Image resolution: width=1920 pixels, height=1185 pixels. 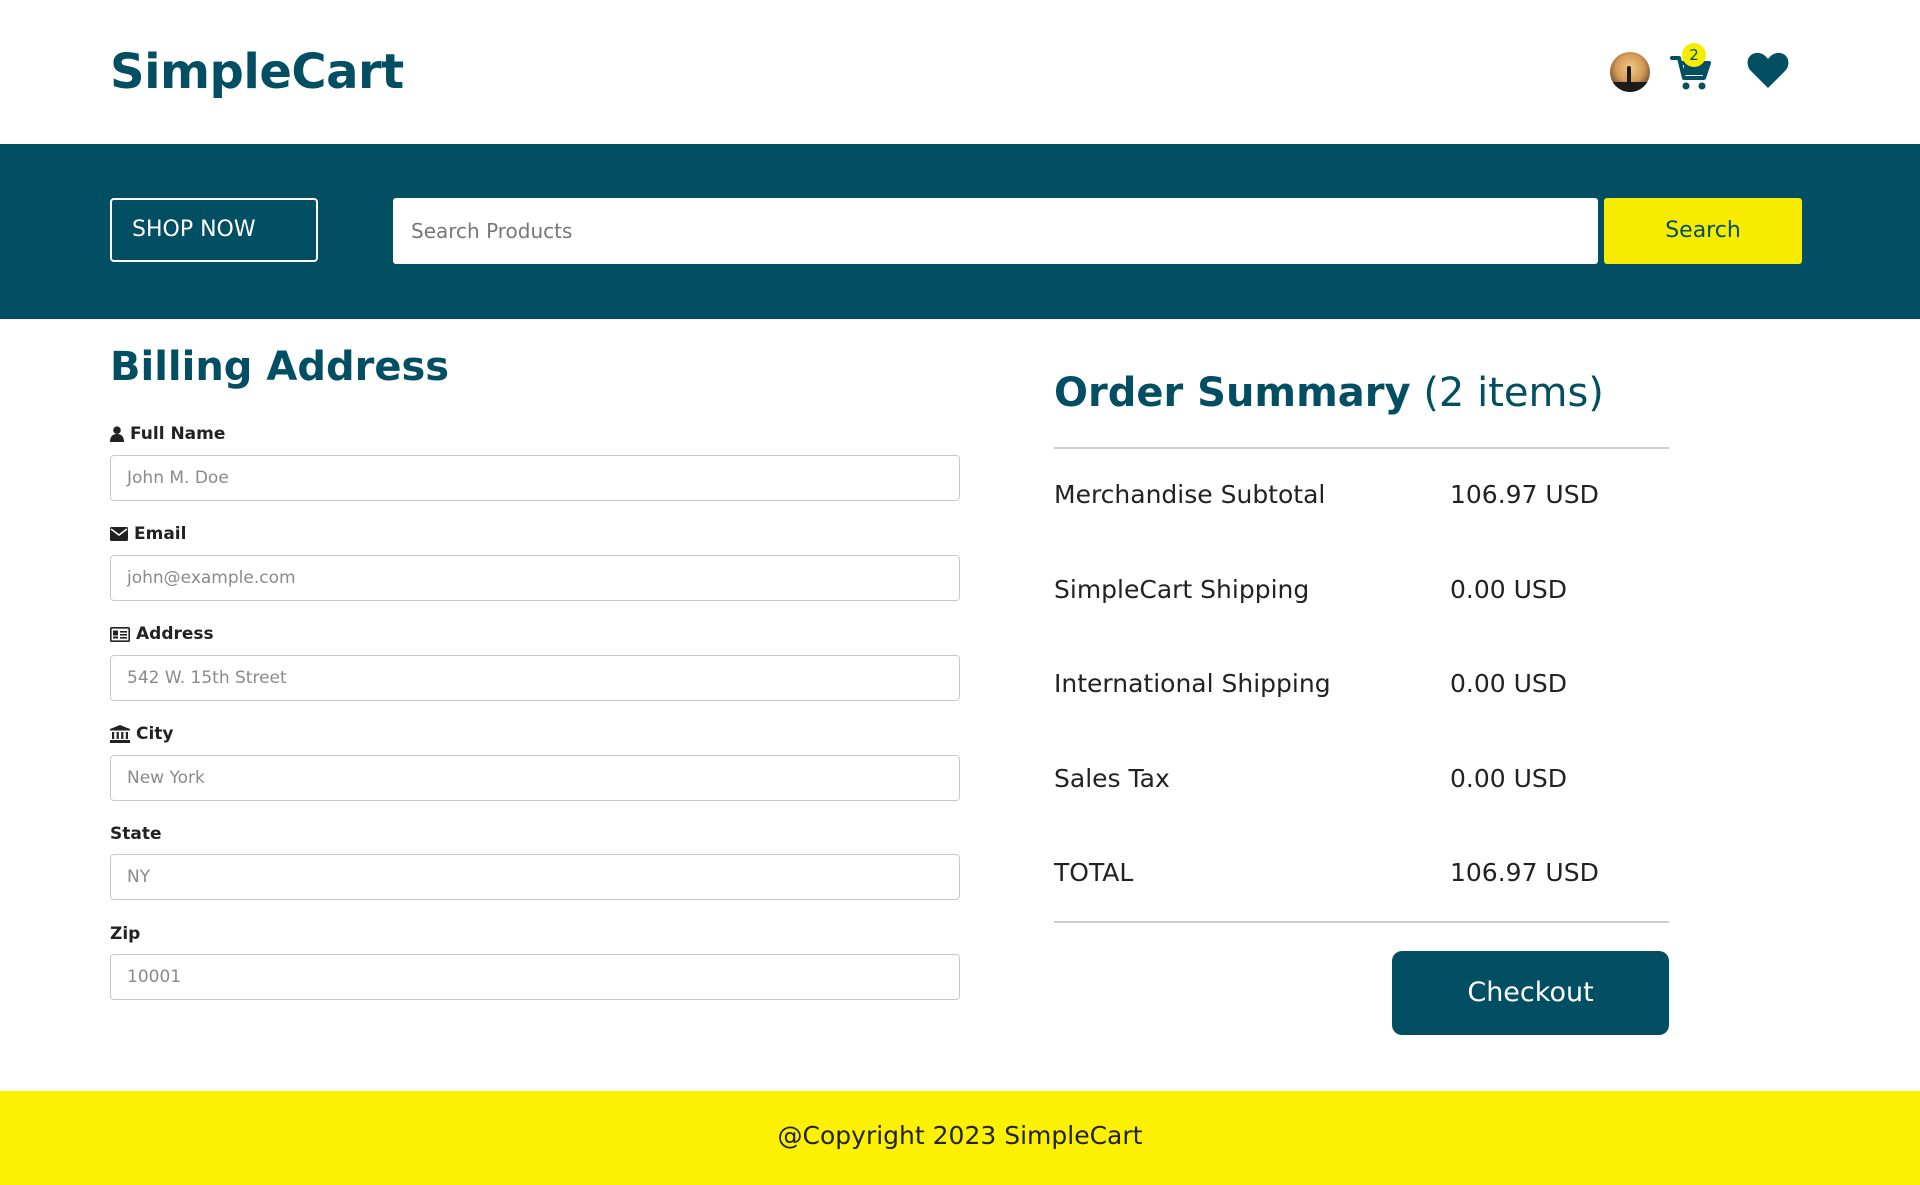 What do you see at coordinates (535, 478) in the screenshot?
I see `full-name-input: John M. Doe` at bounding box center [535, 478].